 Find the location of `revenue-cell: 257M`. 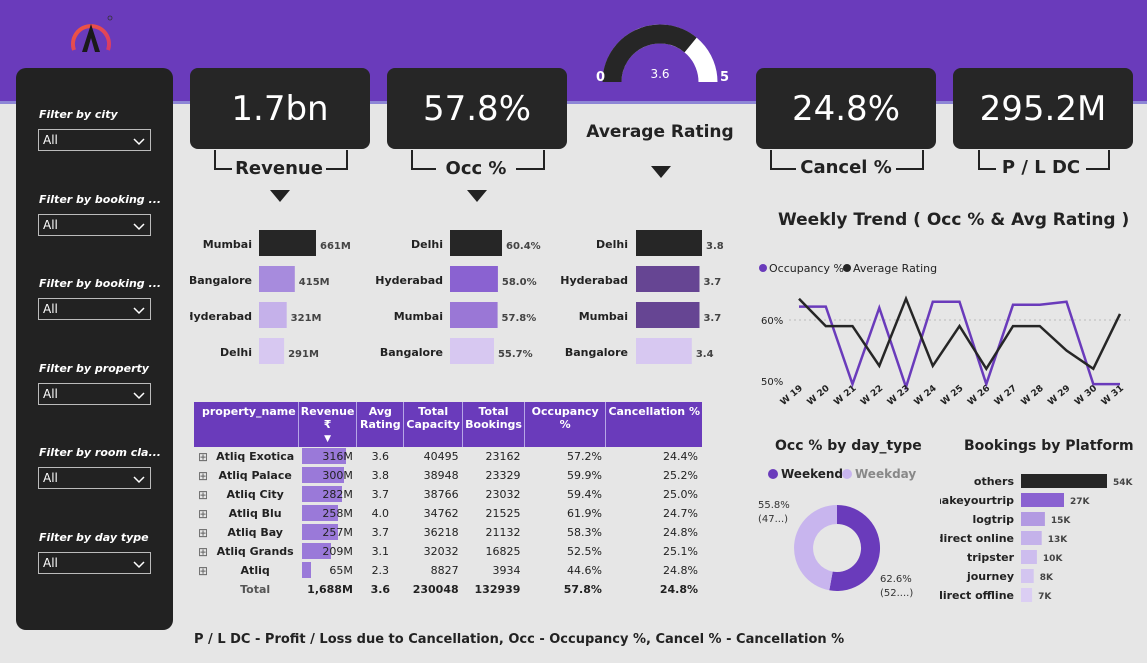

revenue-cell: 257M is located at coordinates (327, 532).